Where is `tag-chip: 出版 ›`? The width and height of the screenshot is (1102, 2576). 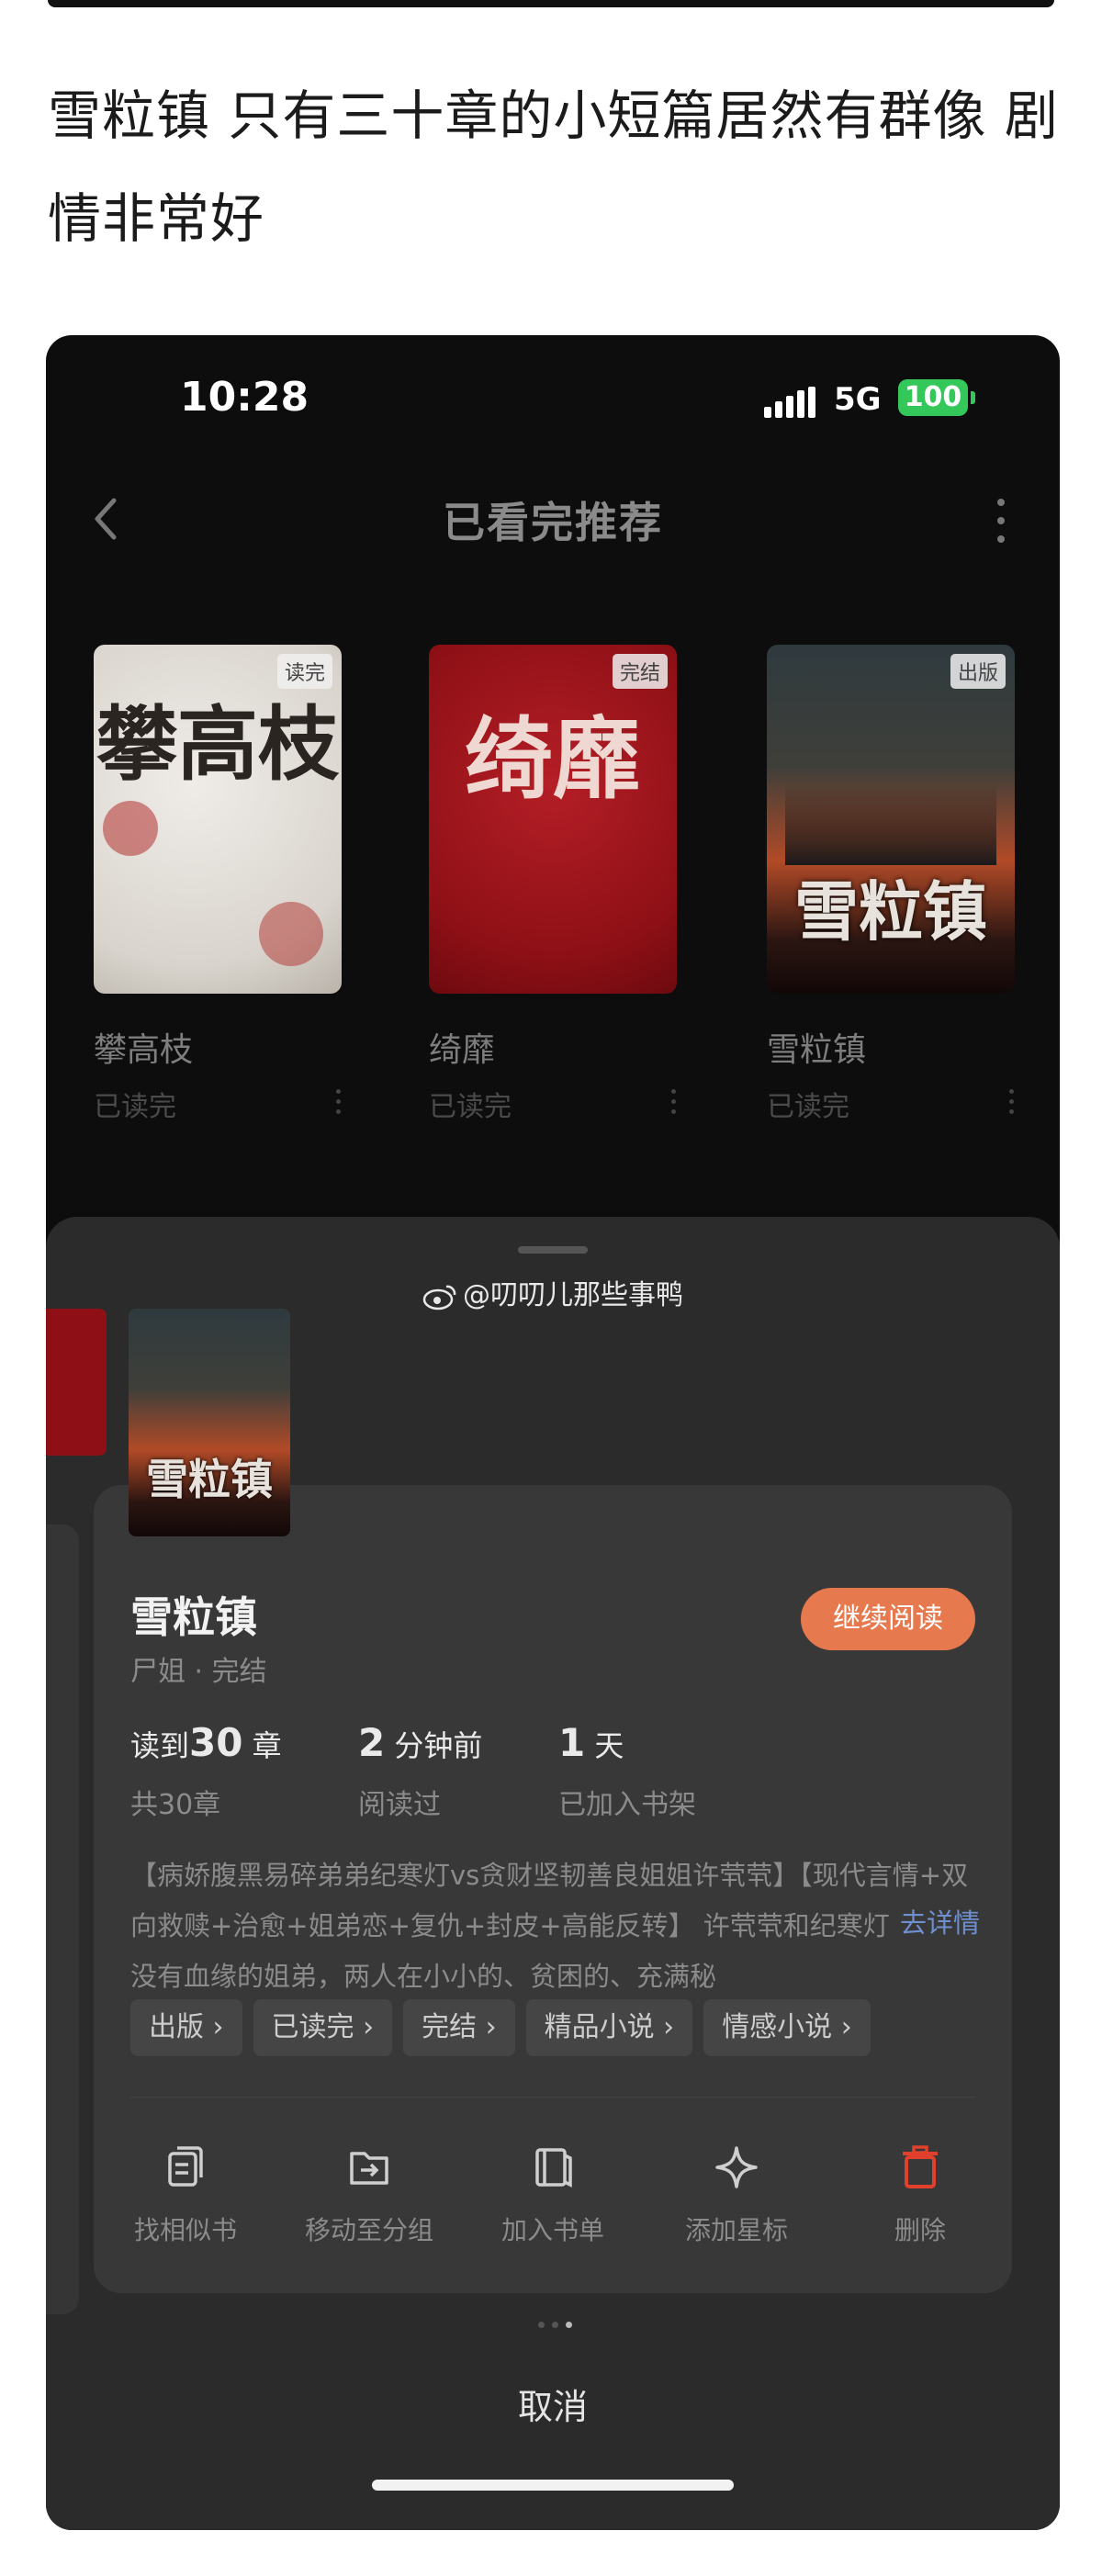
tag-chip: 出版 › is located at coordinates (186, 2027).